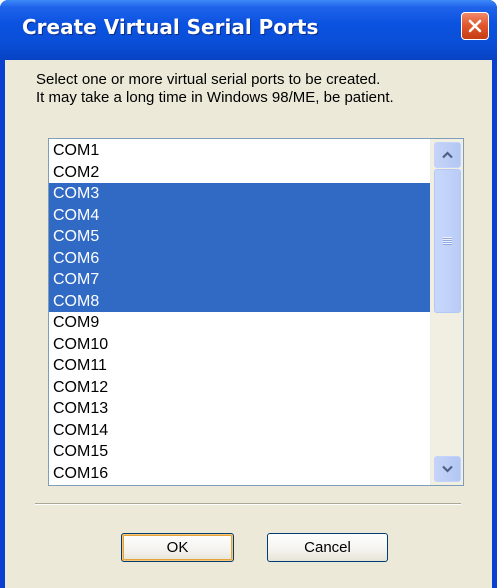  What do you see at coordinates (239, 151) in the screenshot?
I see `list-item: COM1` at bounding box center [239, 151].